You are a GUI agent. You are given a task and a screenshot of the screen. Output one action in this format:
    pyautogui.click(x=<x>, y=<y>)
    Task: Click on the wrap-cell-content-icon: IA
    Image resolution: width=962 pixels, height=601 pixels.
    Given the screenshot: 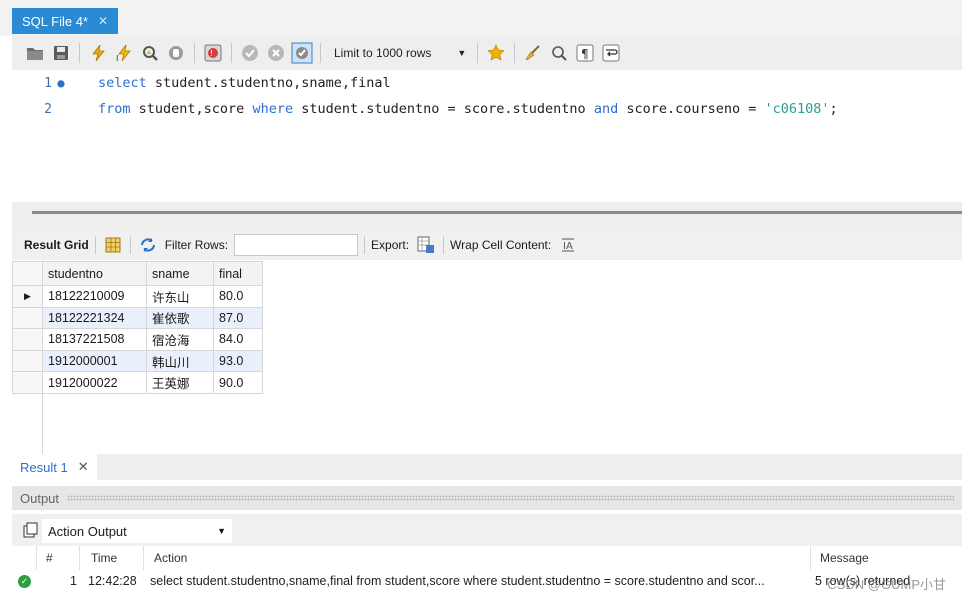 What is the action you would take?
    pyautogui.click(x=568, y=245)
    